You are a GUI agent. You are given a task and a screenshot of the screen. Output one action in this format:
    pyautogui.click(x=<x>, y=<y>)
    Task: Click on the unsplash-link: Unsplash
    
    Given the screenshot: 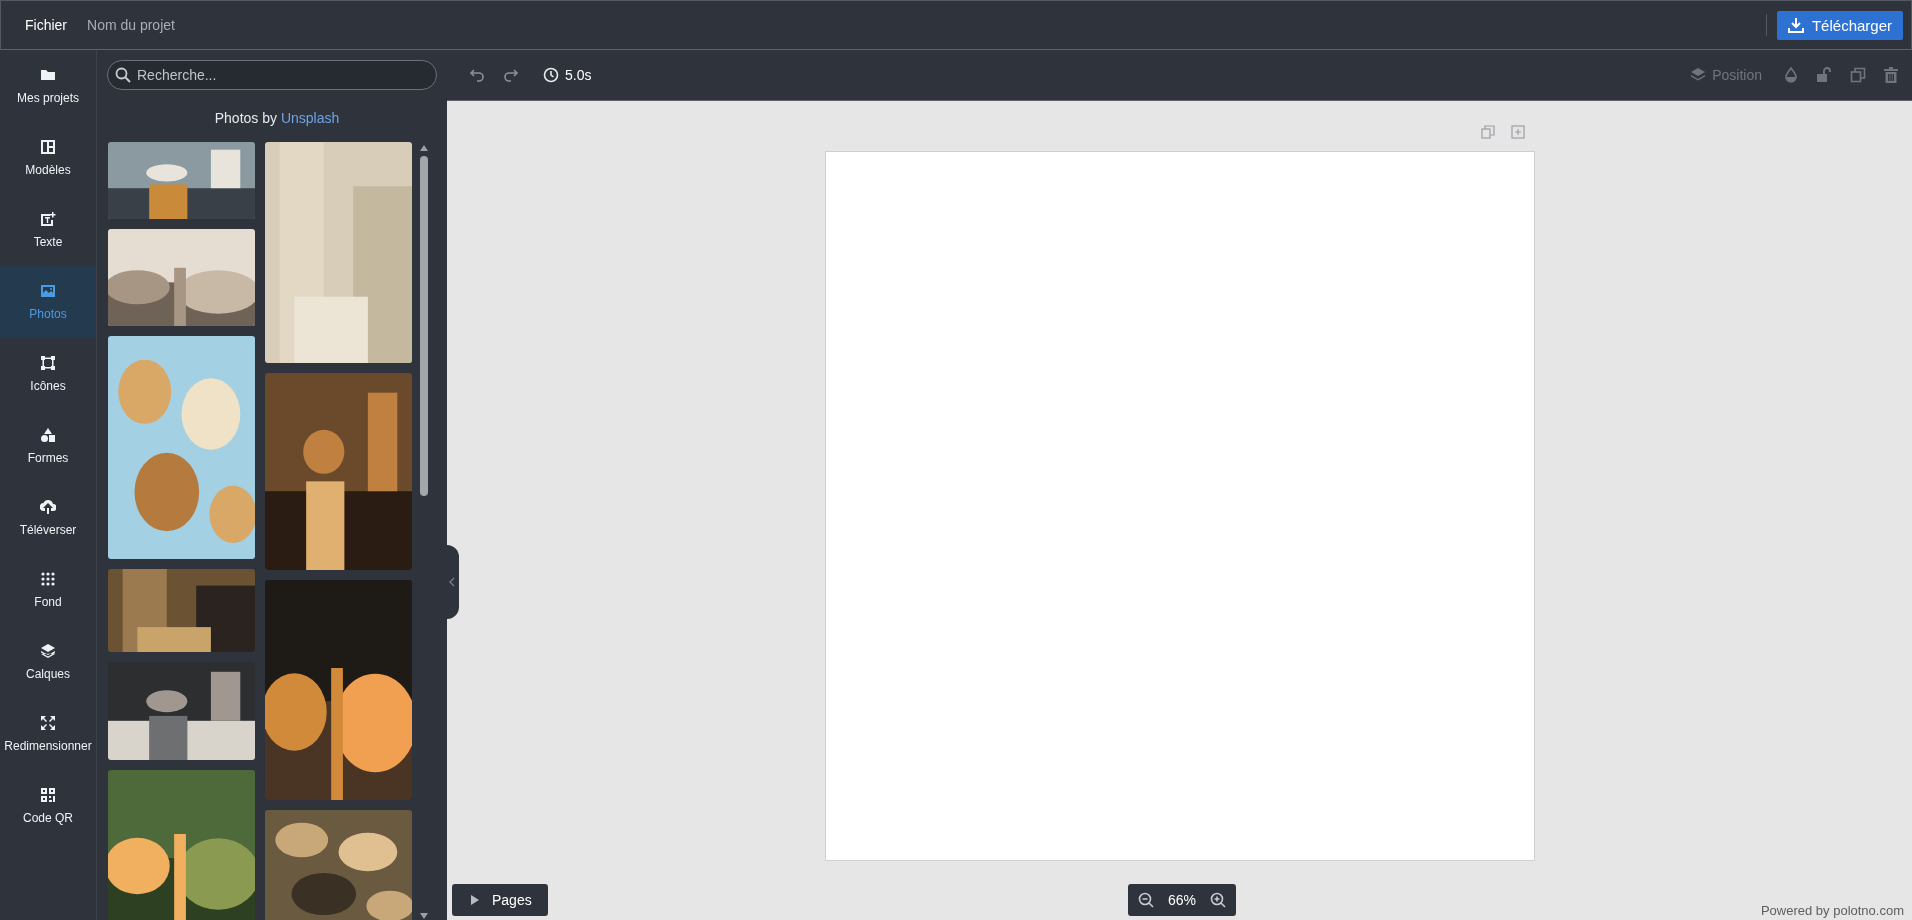 What is the action you would take?
    pyautogui.click(x=310, y=118)
    